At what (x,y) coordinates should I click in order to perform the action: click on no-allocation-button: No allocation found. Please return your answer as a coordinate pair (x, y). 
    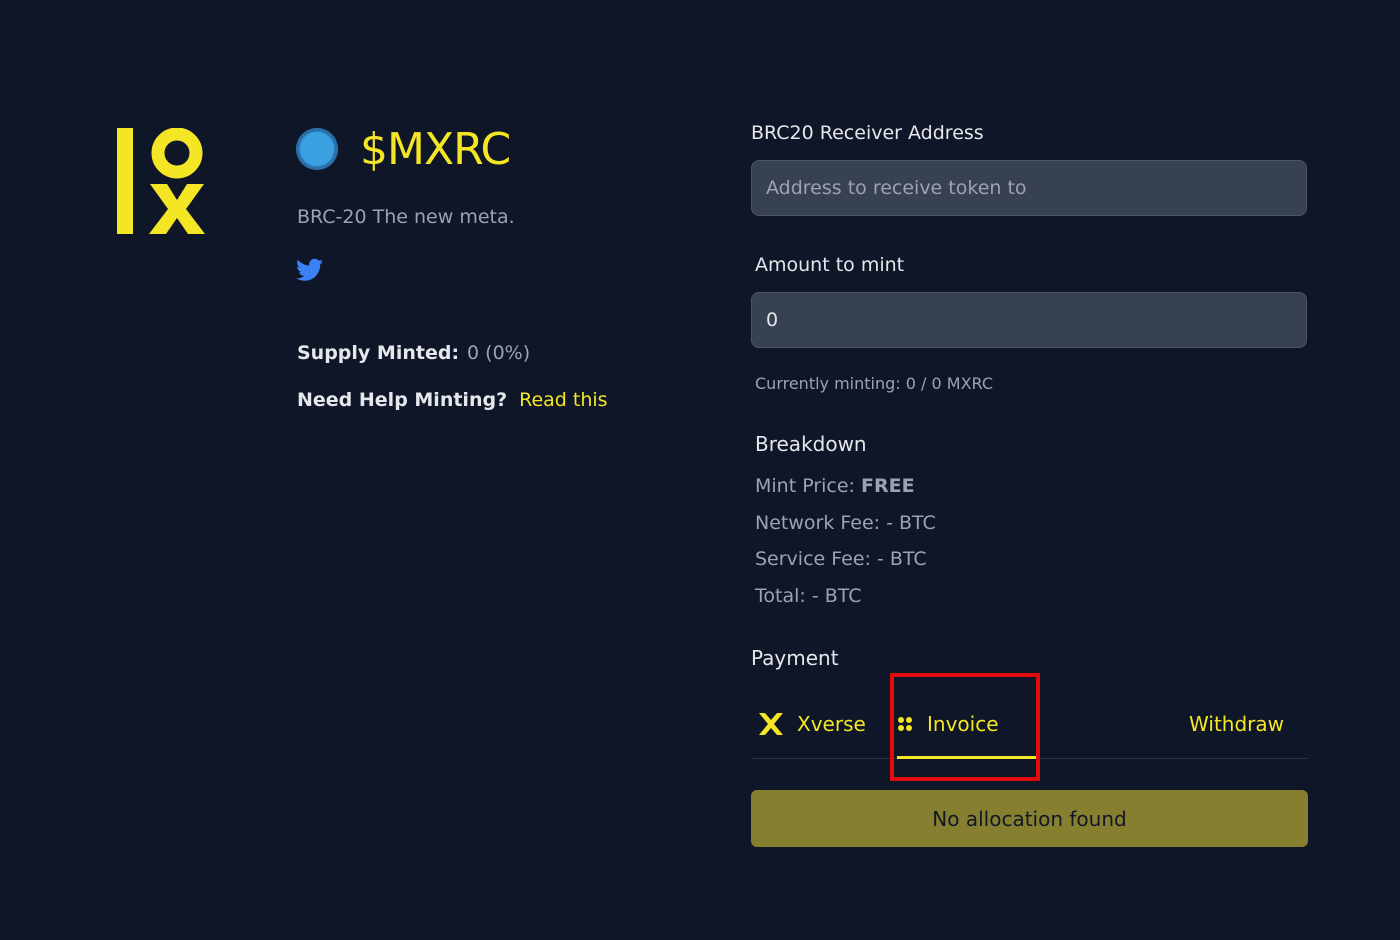
    Looking at the image, I should click on (1029, 818).